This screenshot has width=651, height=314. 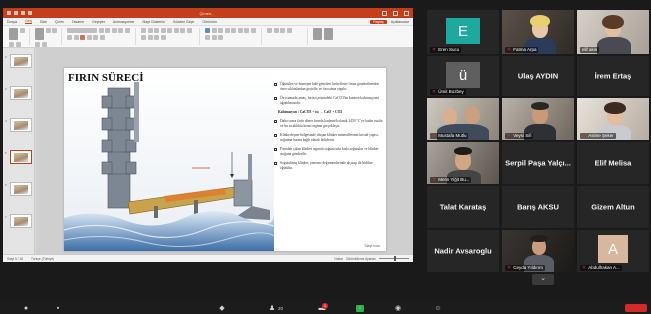 I want to click on meeting-toolbar: ● ▪ ◆ ♟ 20 ▬ 1 ↑ ◉ ☺, so click(x=325, y=307).